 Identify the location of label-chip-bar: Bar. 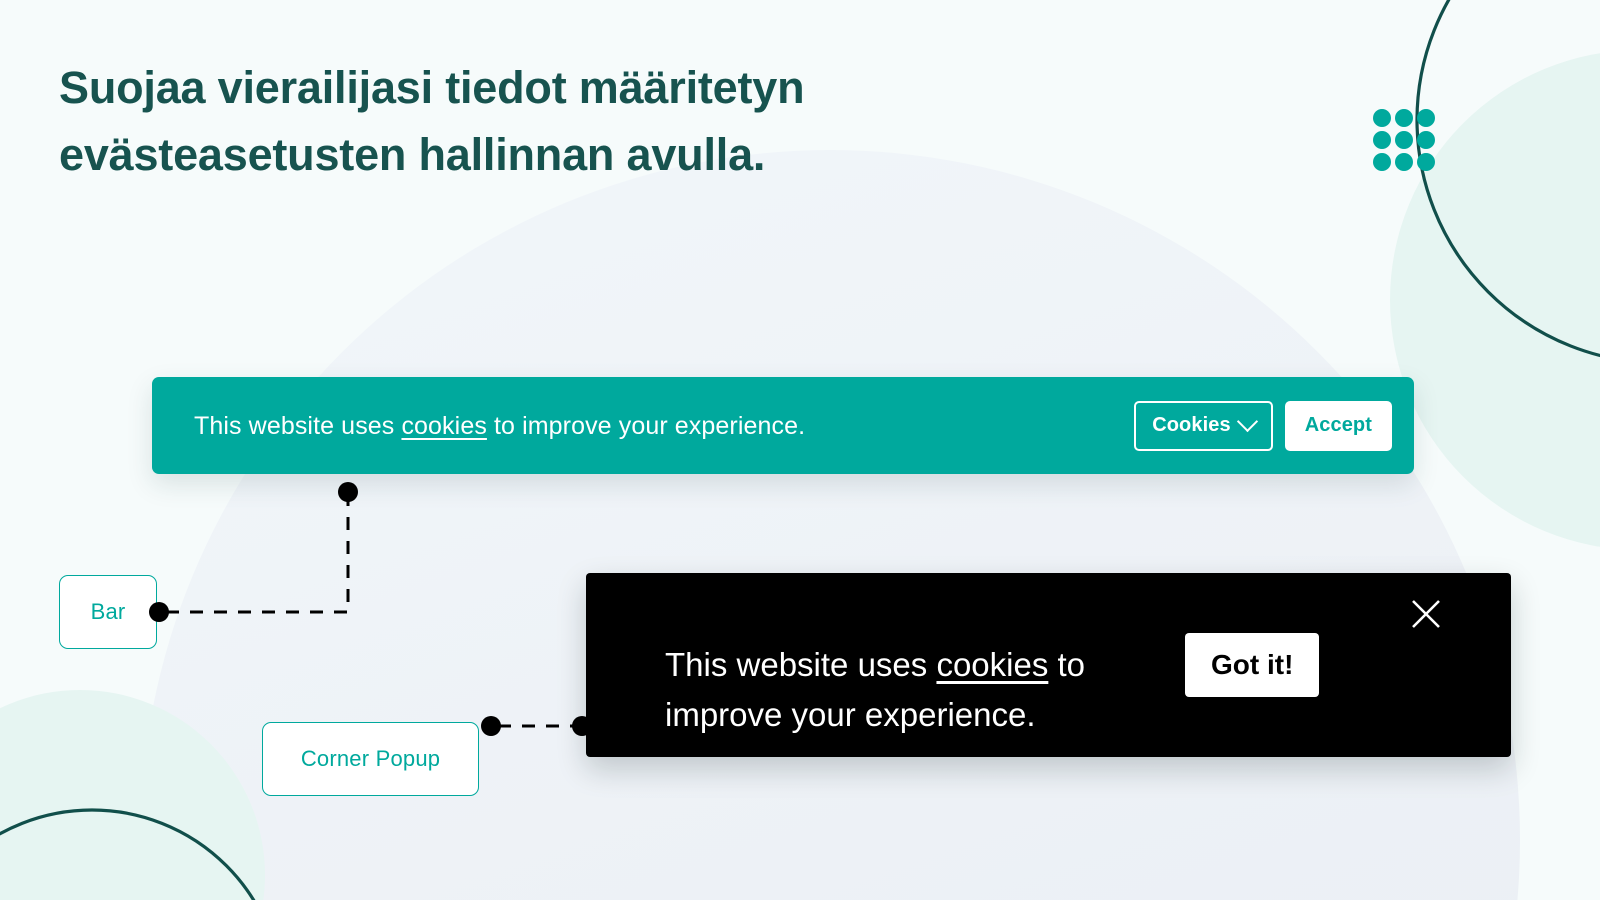
(108, 612).